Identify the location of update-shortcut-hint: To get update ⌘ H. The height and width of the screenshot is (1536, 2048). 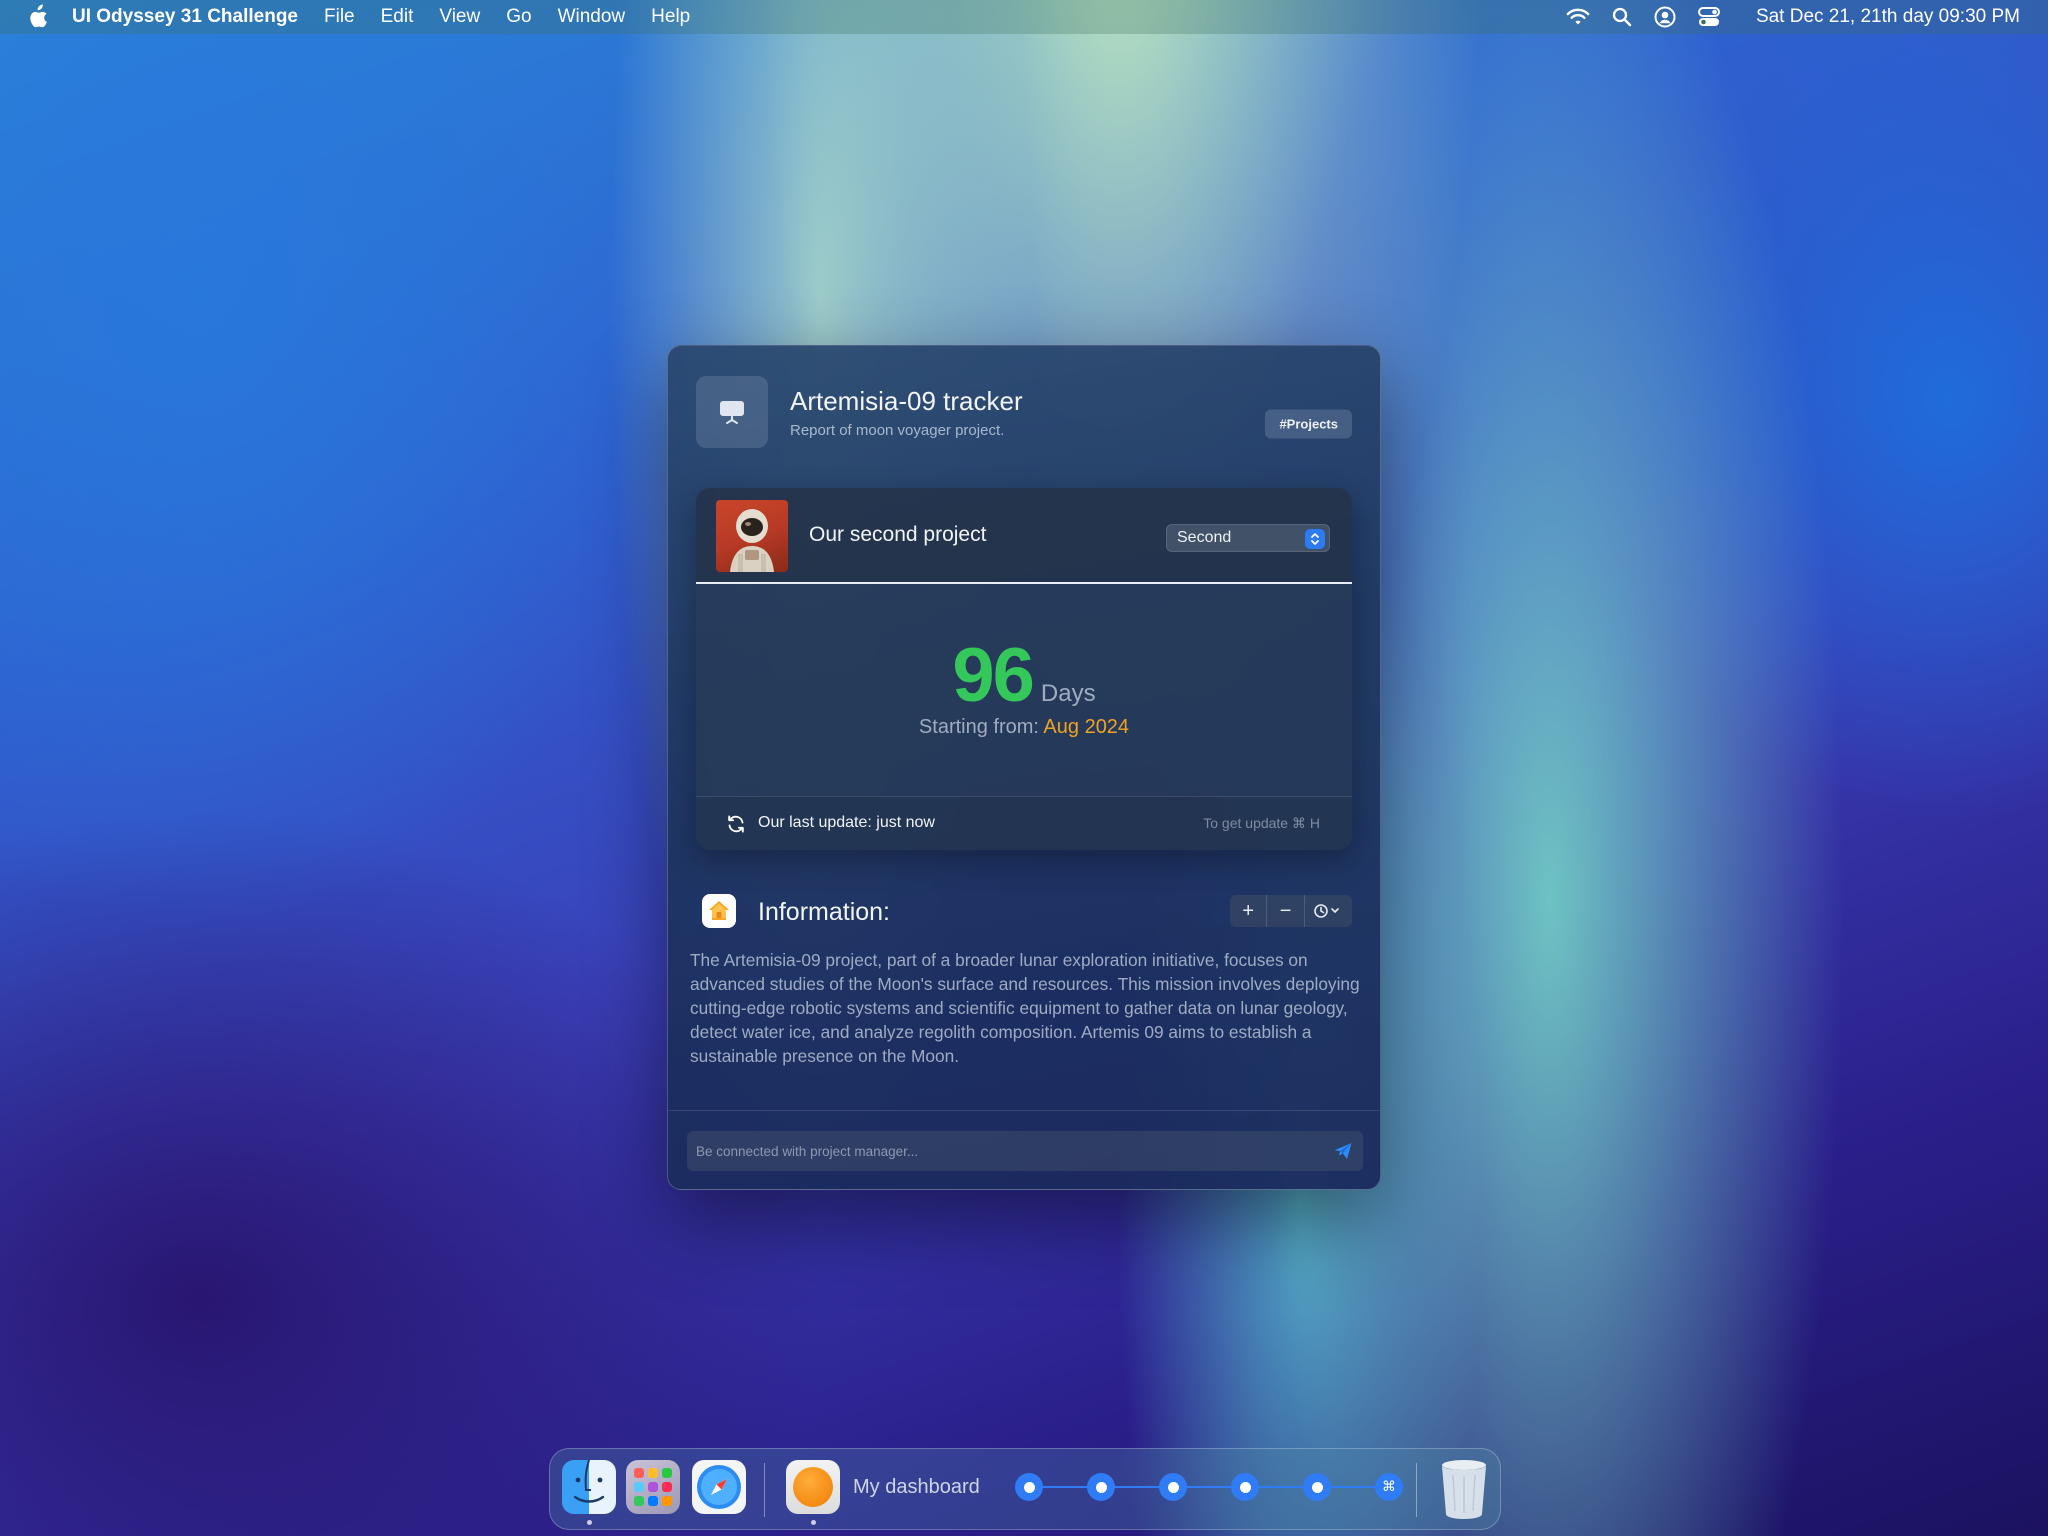
(1261, 823).